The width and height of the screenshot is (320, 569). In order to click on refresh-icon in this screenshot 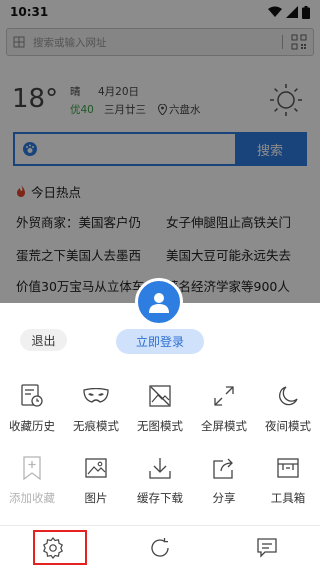, I will do `click(160, 547)`.